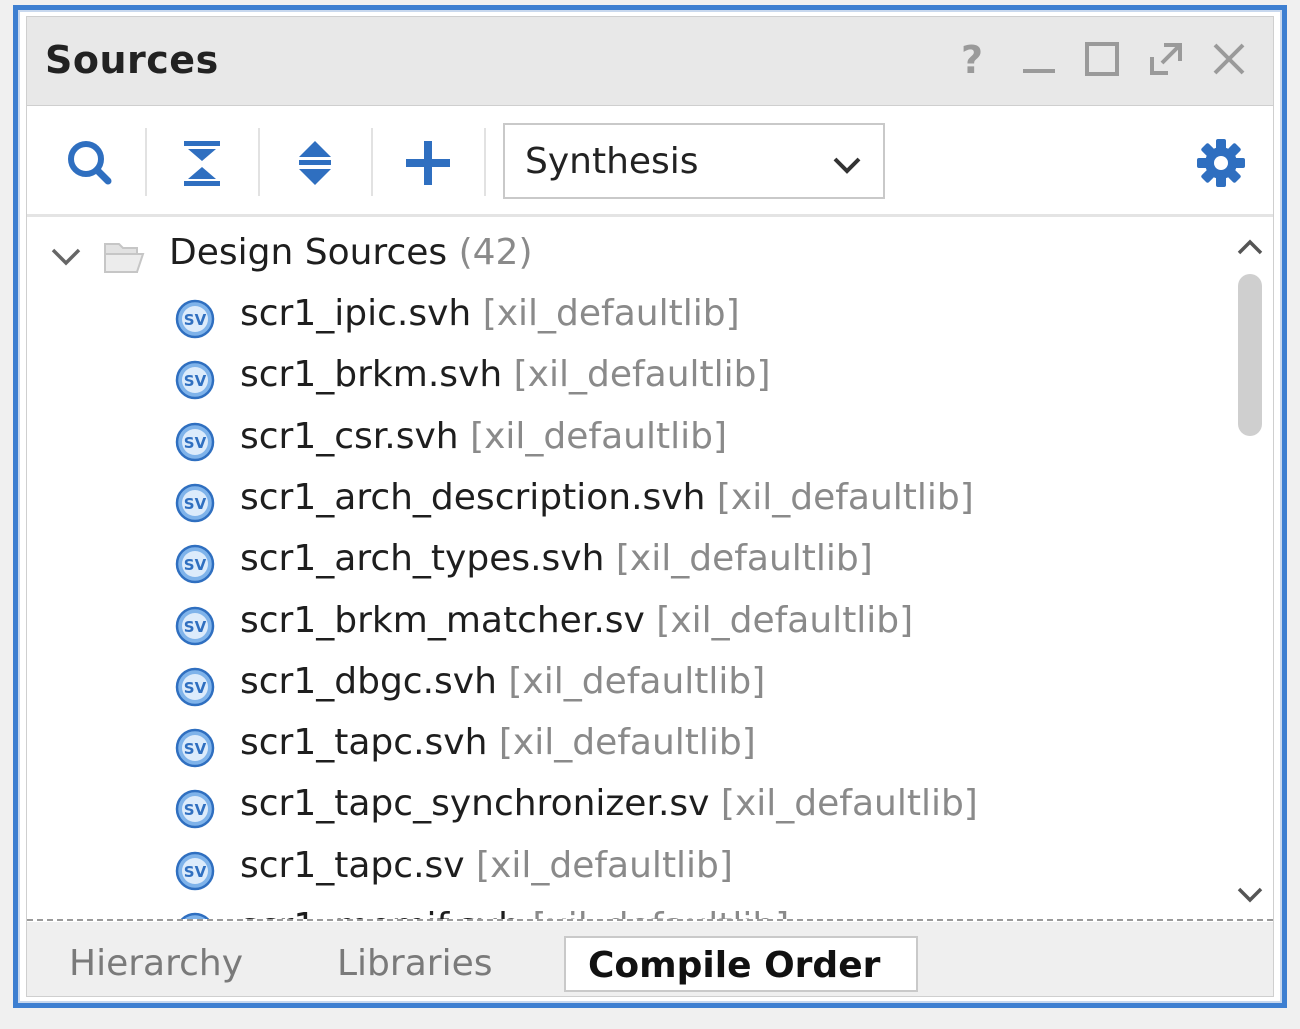  I want to click on tab-divider, so click(650, 920).